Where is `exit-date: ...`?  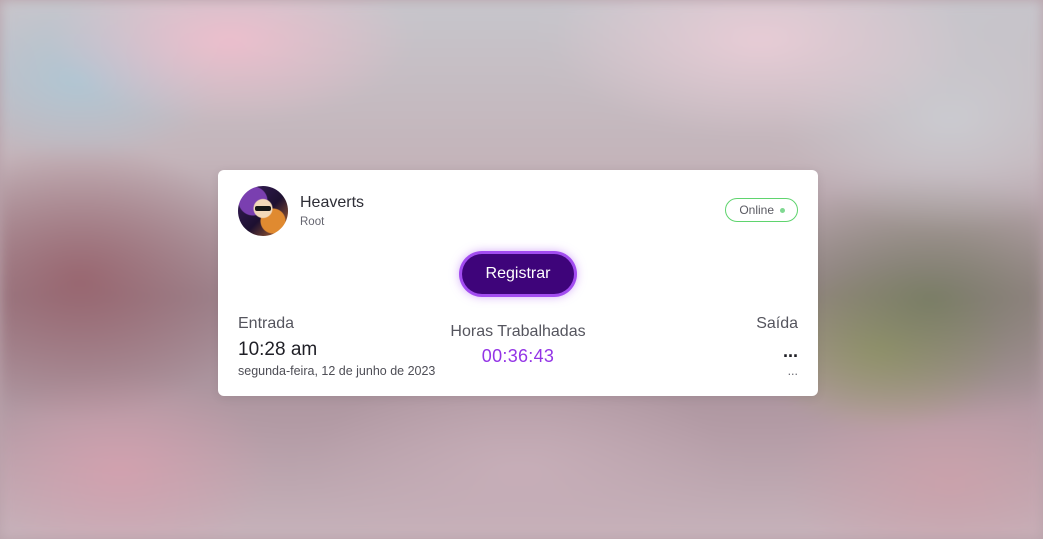 exit-date: ... is located at coordinates (792, 371).